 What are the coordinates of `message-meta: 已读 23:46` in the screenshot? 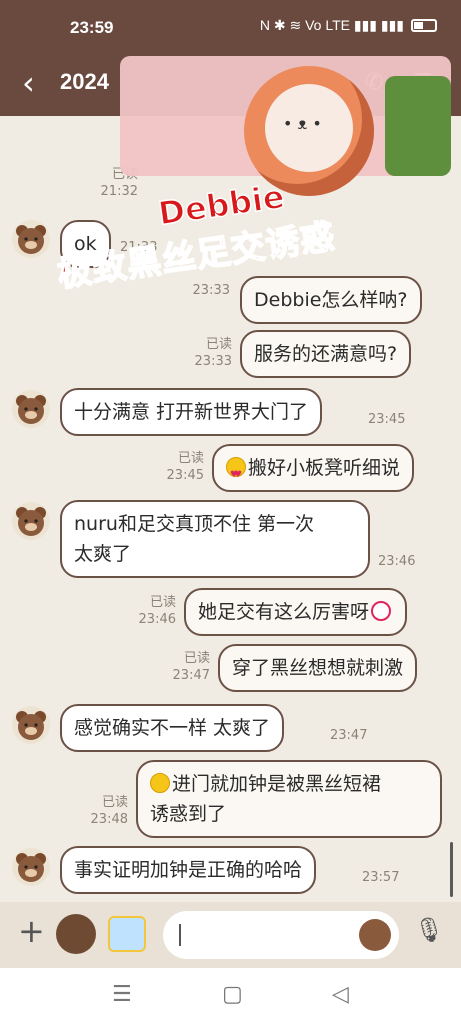 It's located at (154, 611).